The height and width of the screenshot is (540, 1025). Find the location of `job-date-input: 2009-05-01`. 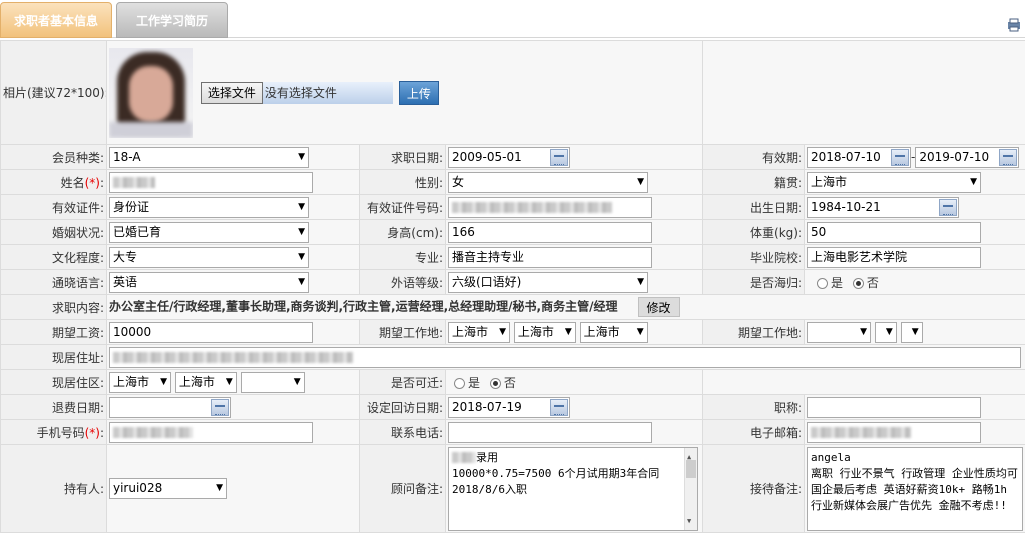

job-date-input: 2009-05-01 is located at coordinates (509, 157).